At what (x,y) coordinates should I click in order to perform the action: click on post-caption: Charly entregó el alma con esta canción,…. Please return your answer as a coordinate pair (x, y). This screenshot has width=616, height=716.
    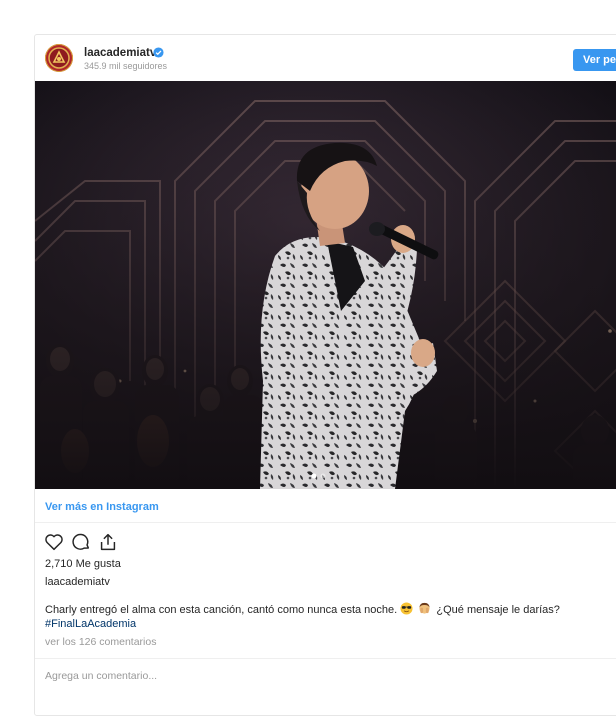
    Looking at the image, I should click on (302, 609).